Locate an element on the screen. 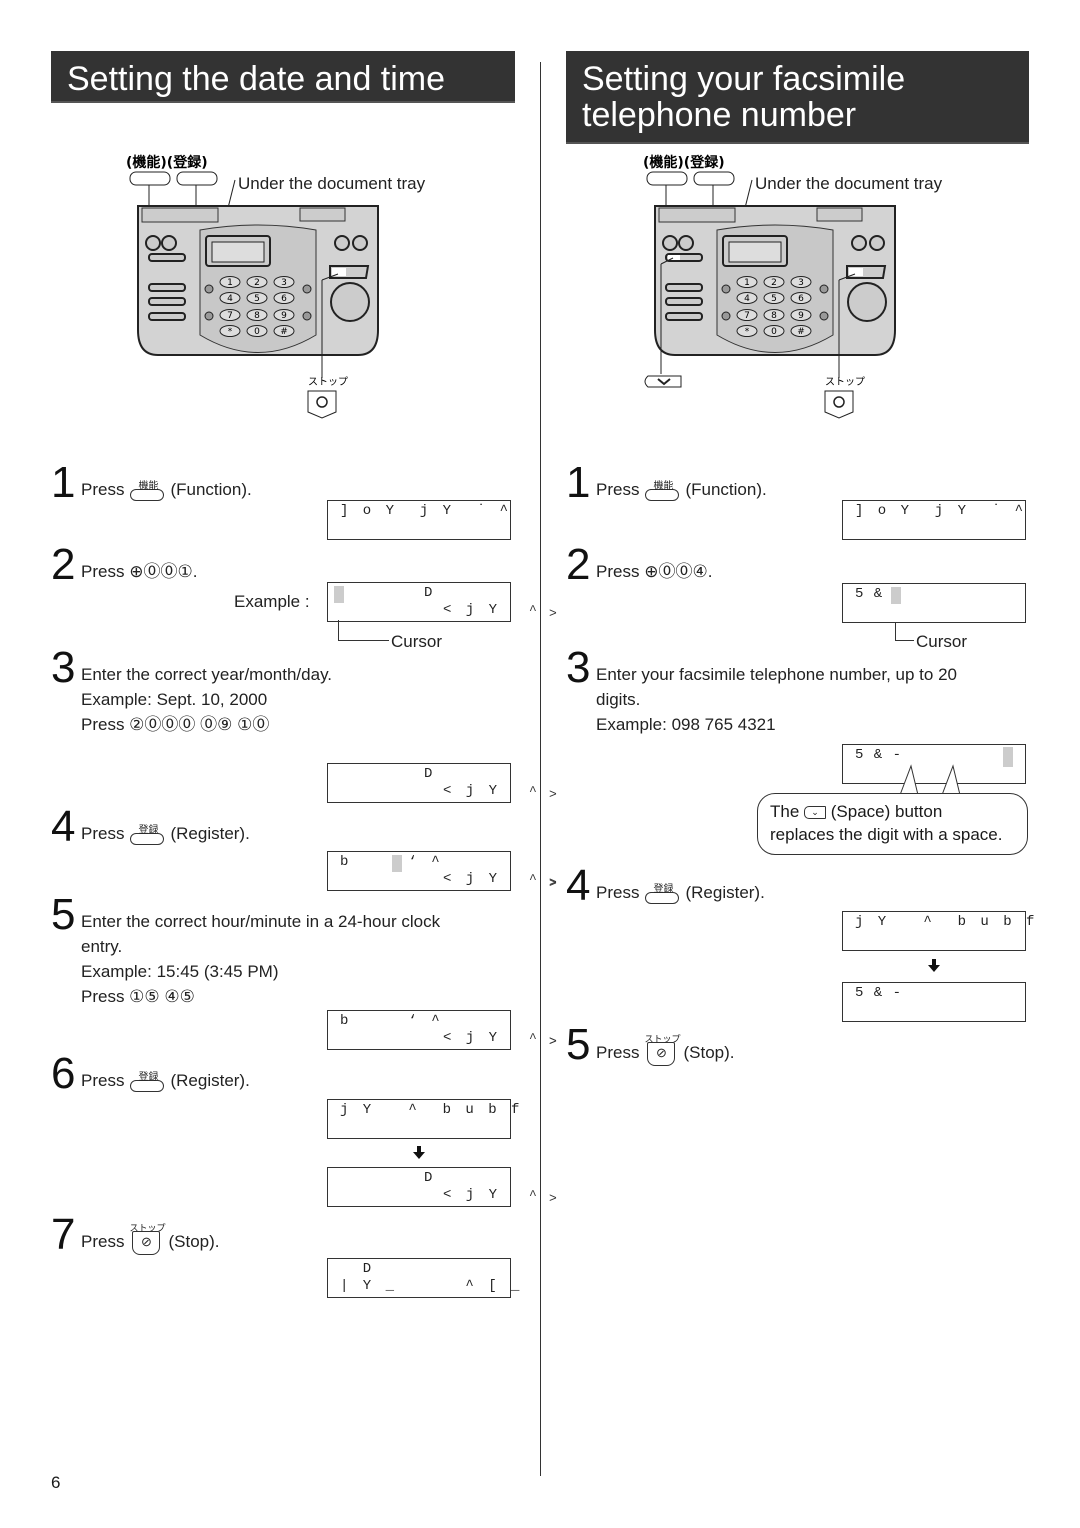 This screenshot has width=1080, height=1528. section-title-date-time: Setting the date and time is located at coordinates (283, 77).